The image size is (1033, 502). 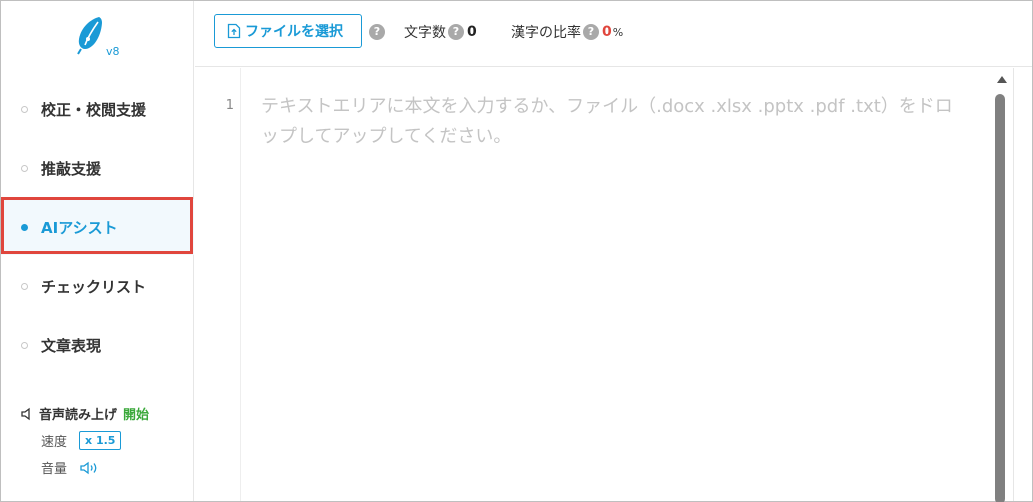 What do you see at coordinates (94, 109) in the screenshot?
I see `sidebar-item-label: 校正・校閲支援` at bounding box center [94, 109].